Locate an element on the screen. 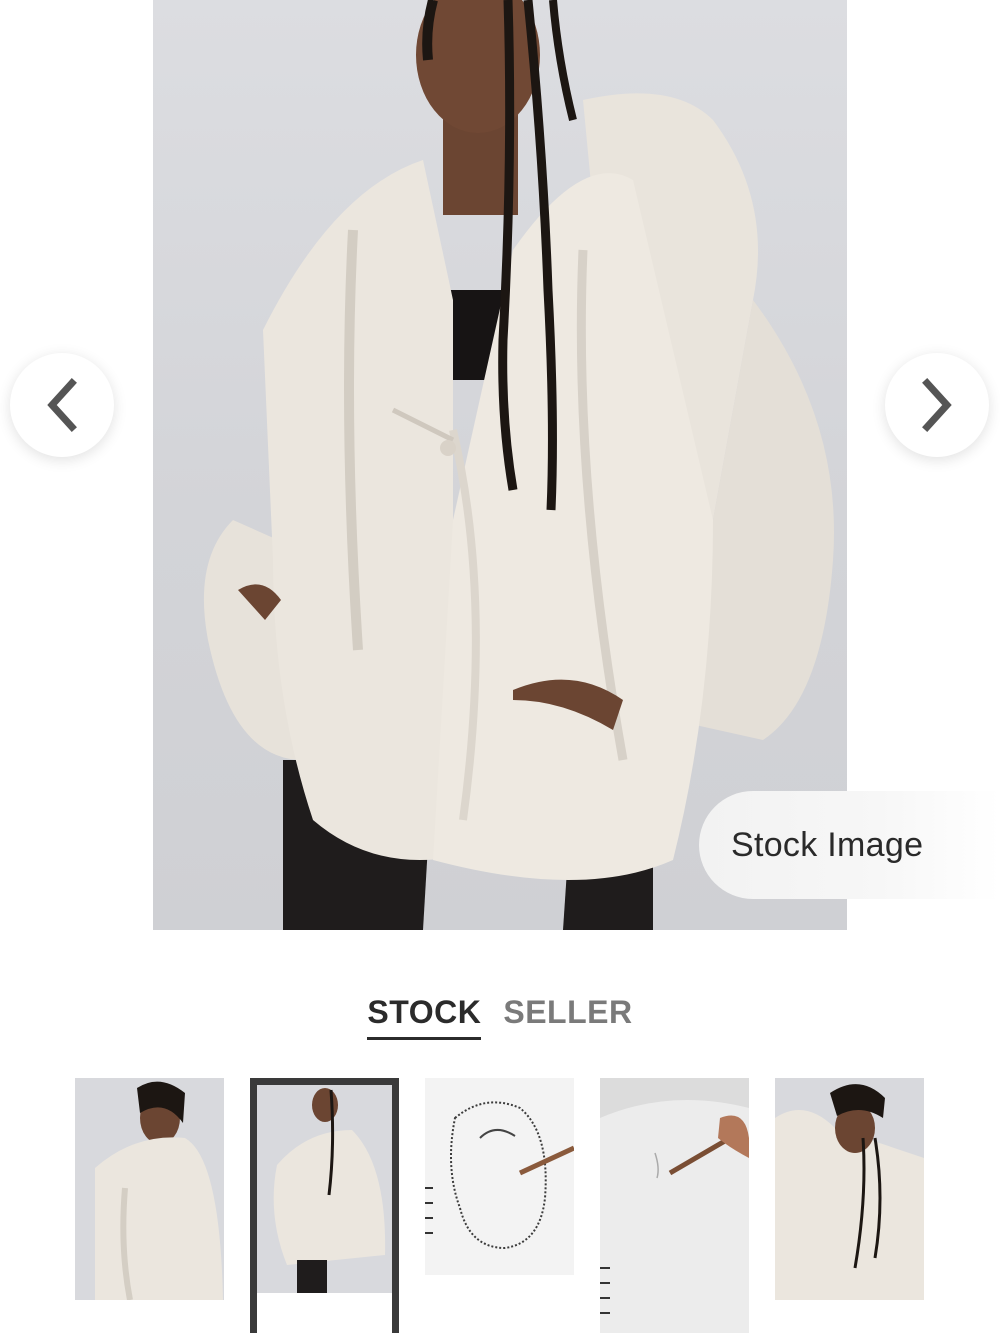 The height and width of the screenshot is (1333, 1000). chevron-right-icon is located at coordinates (937, 405).